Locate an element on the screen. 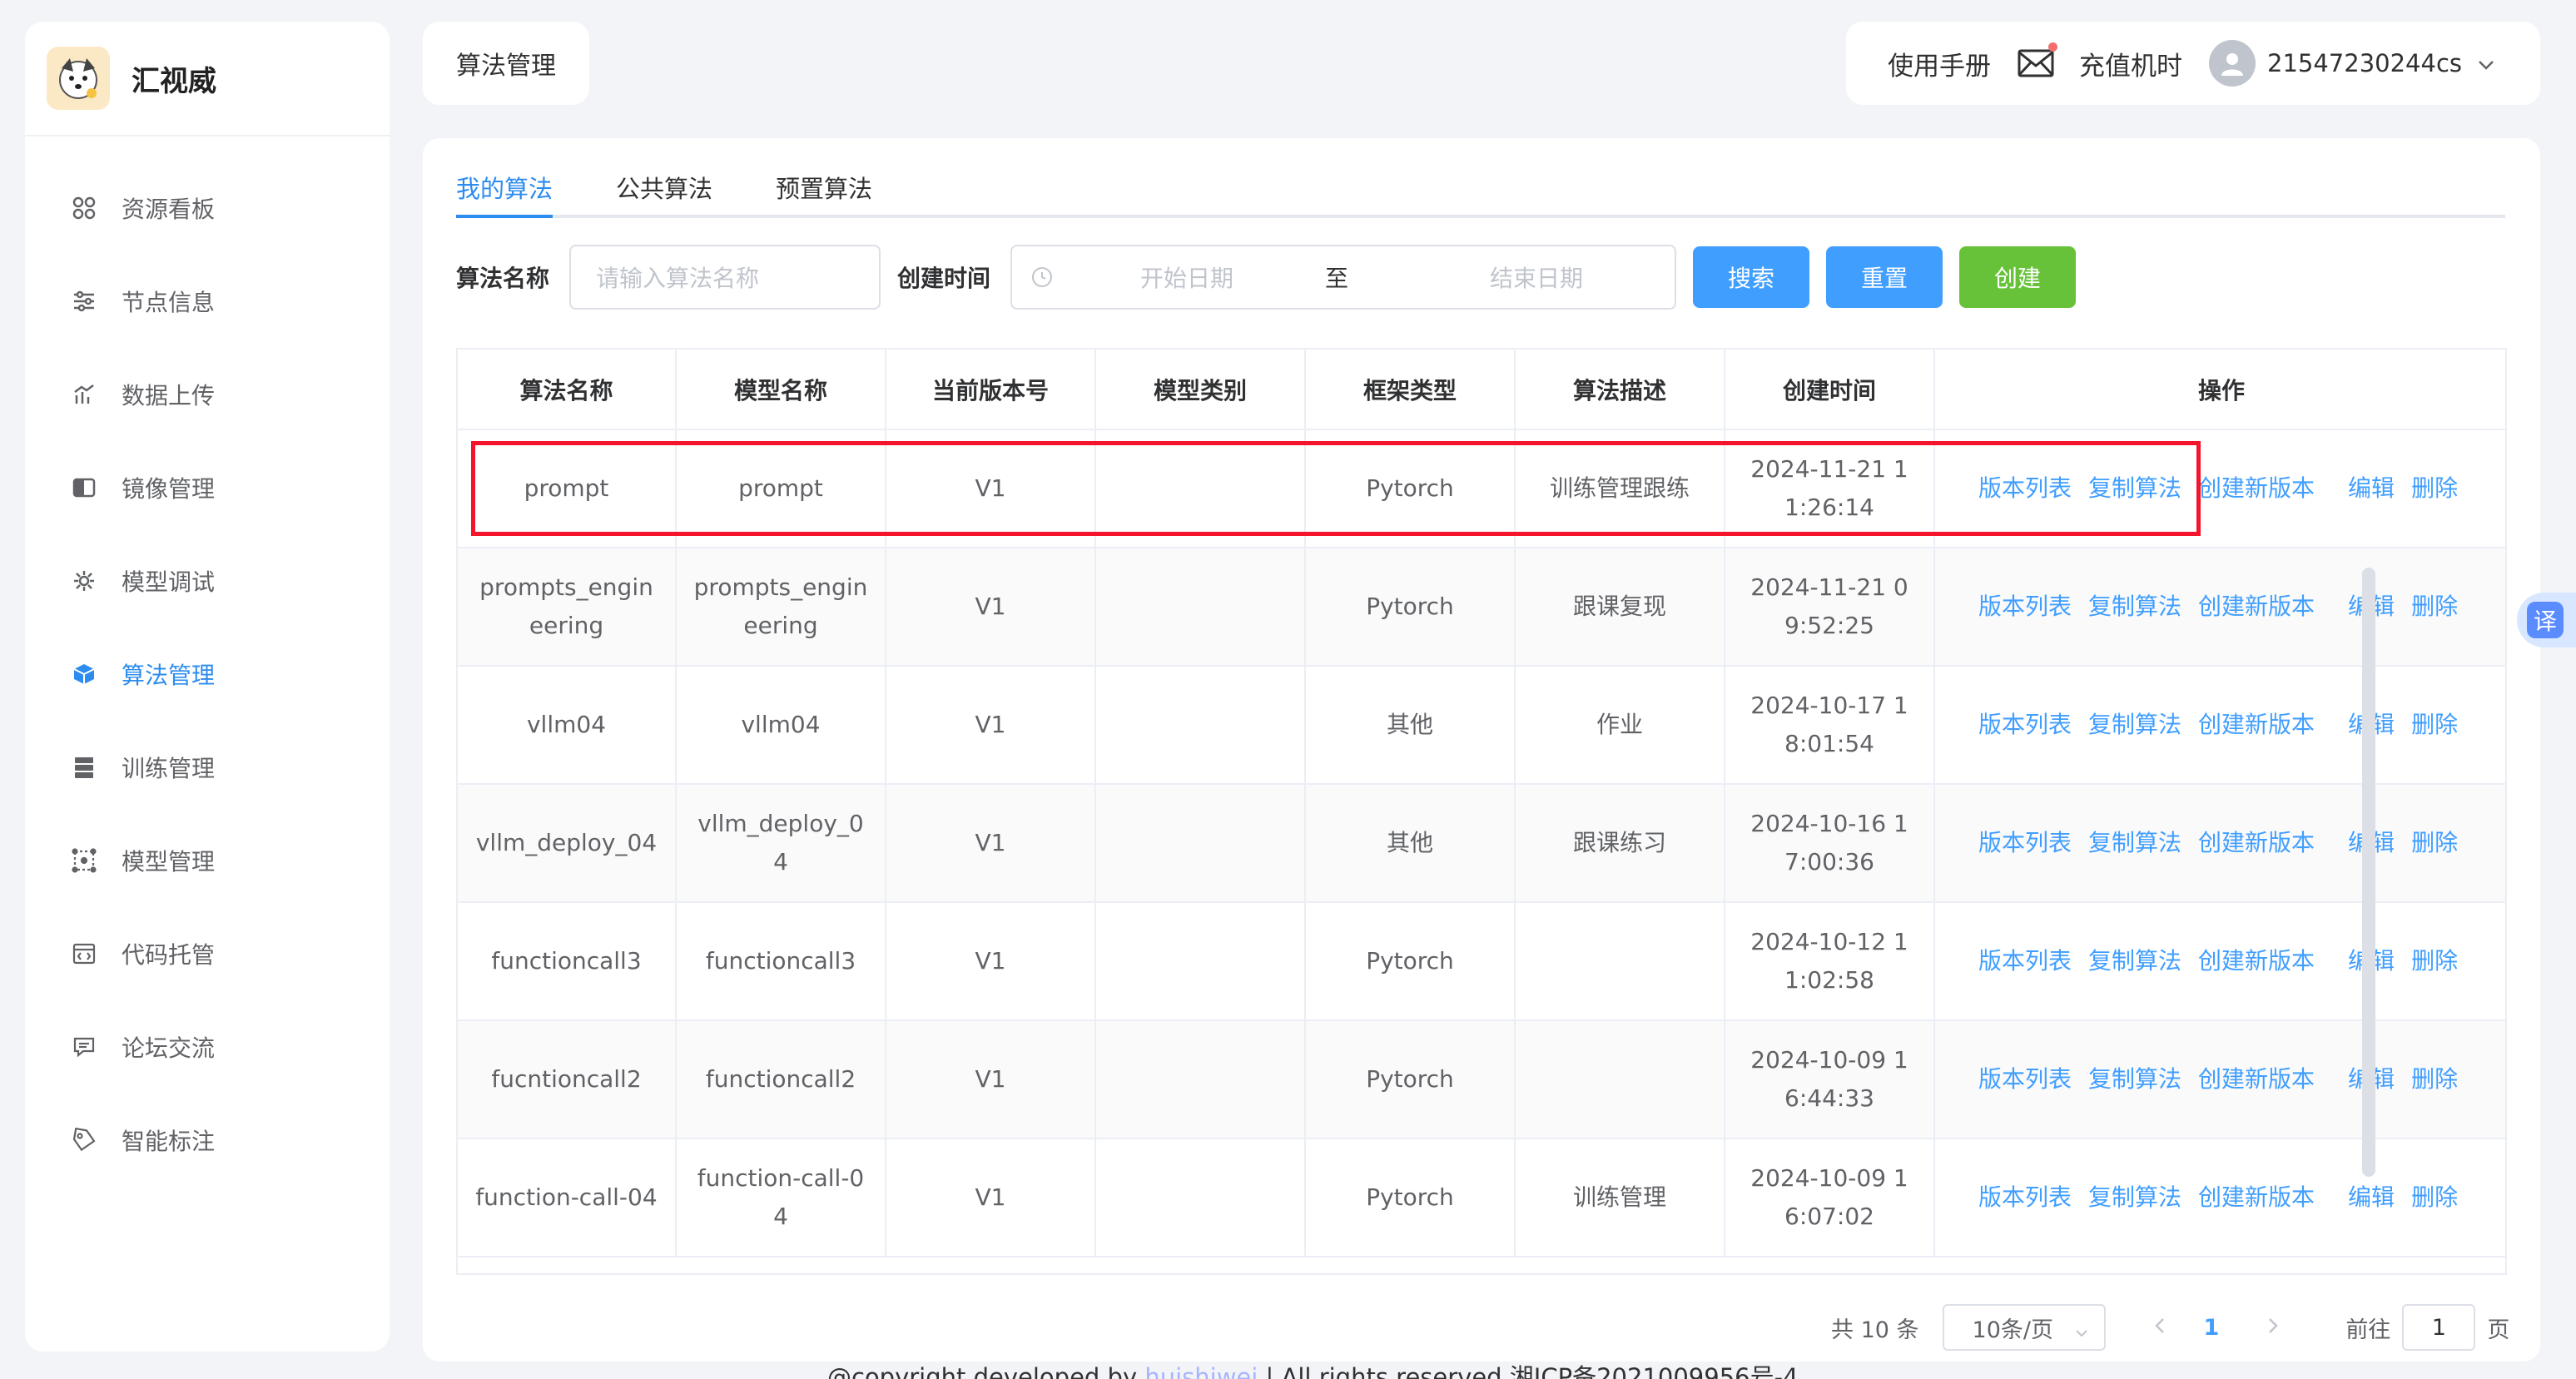 The height and width of the screenshot is (1379, 2576). table-cell: functioncall2 is located at coordinates (781, 1079).